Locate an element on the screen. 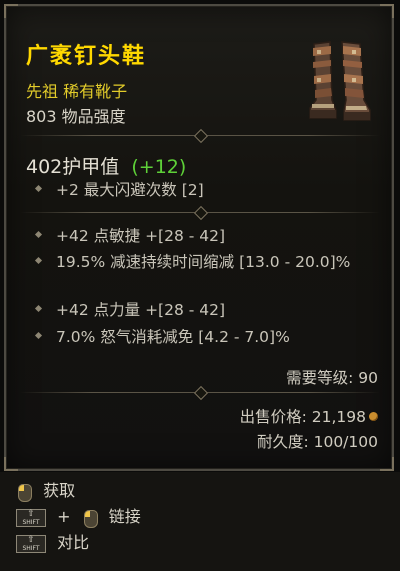  sell-price: 出售价格: 21,198 is located at coordinates (309, 416).